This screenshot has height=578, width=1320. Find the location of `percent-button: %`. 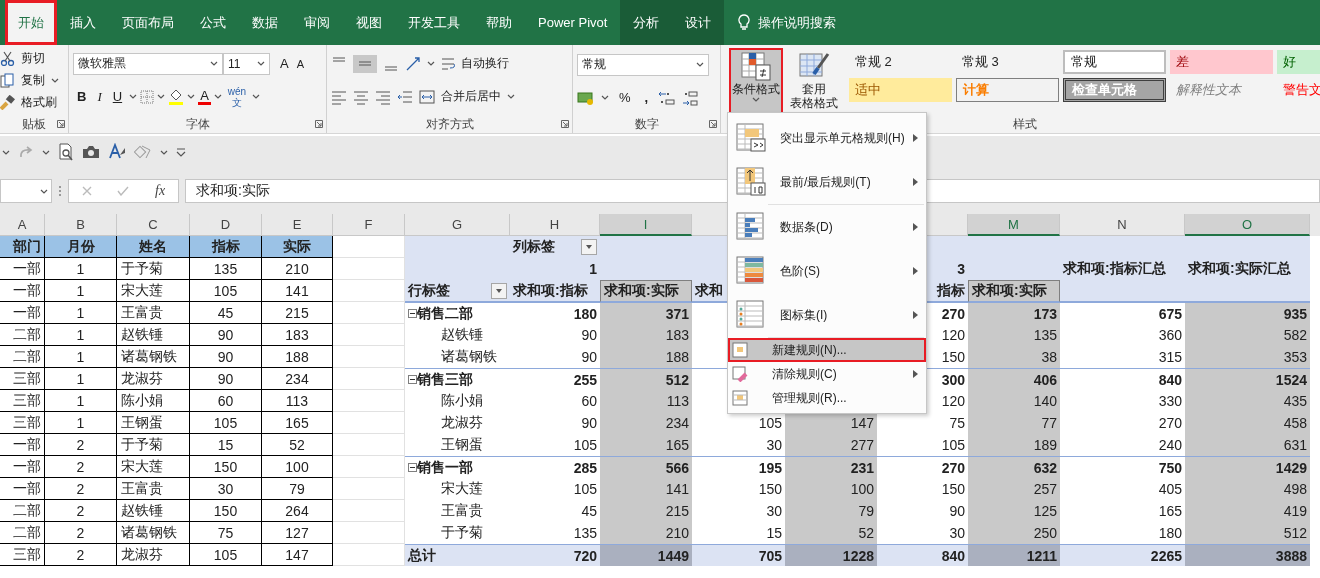

percent-button: % is located at coordinates (625, 98).